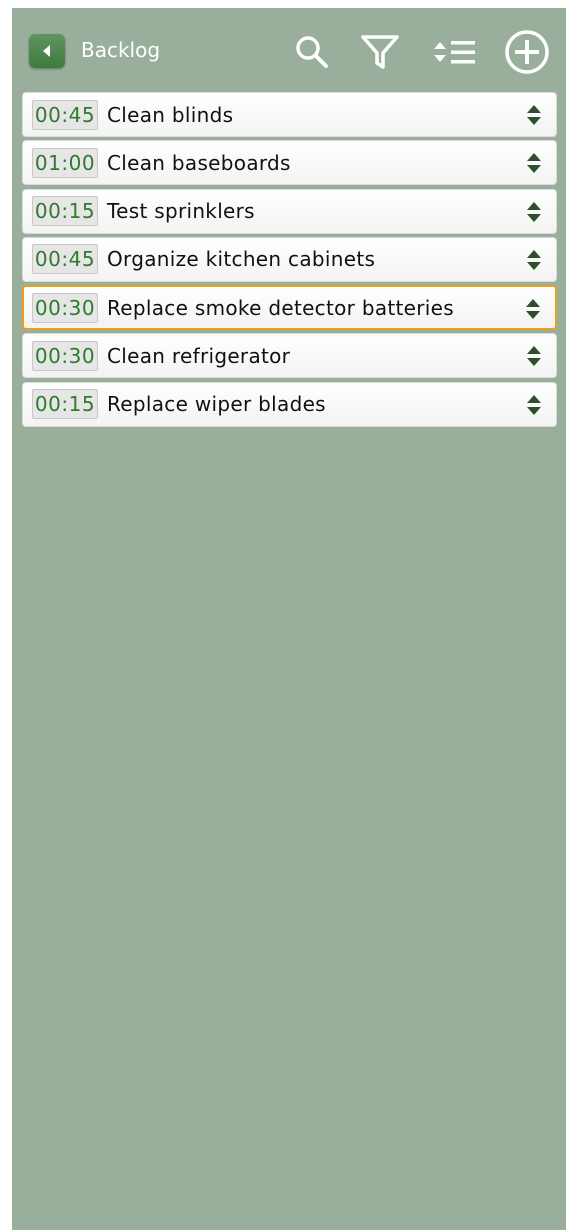 The height and width of the screenshot is (1230, 566). I want to click on add-button, so click(527, 52).